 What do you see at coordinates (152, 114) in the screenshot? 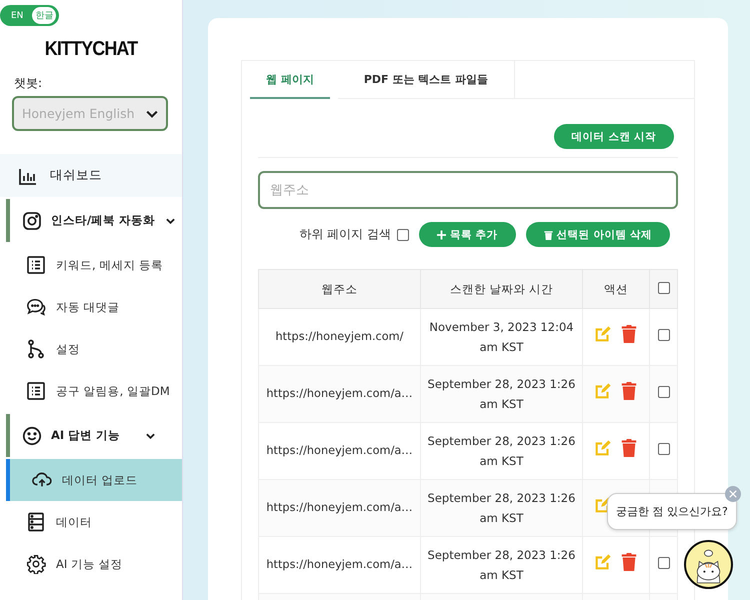
I see `chevron-down-icon` at bounding box center [152, 114].